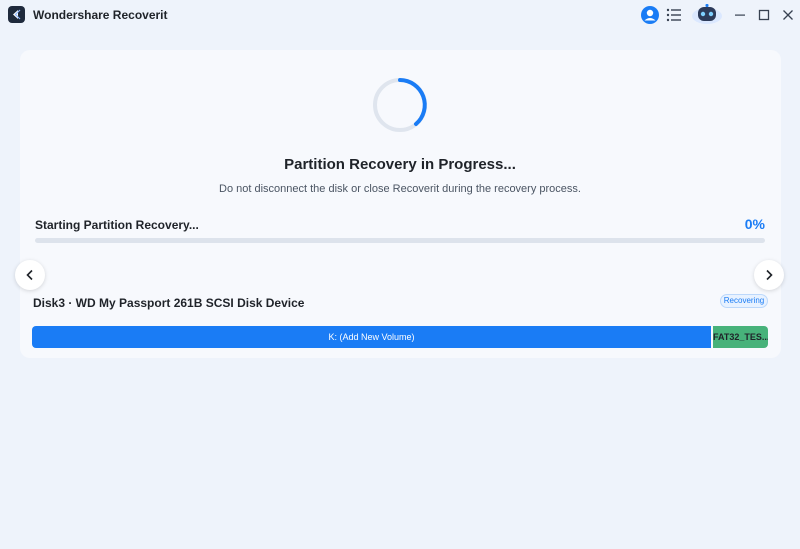 Image resolution: width=800 pixels, height=549 pixels. What do you see at coordinates (744, 301) in the screenshot?
I see `status-badge: Recovering` at bounding box center [744, 301].